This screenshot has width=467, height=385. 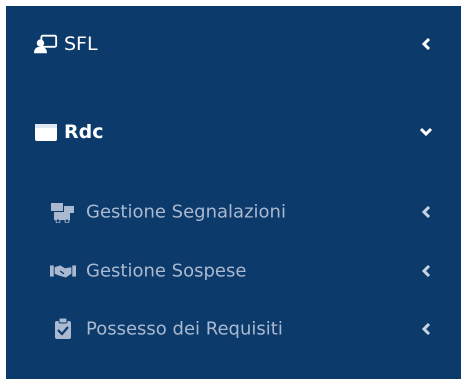 What do you see at coordinates (186, 212) in the screenshot?
I see `sidebar-item-label: Gestione Segnalazioni` at bounding box center [186, 212].